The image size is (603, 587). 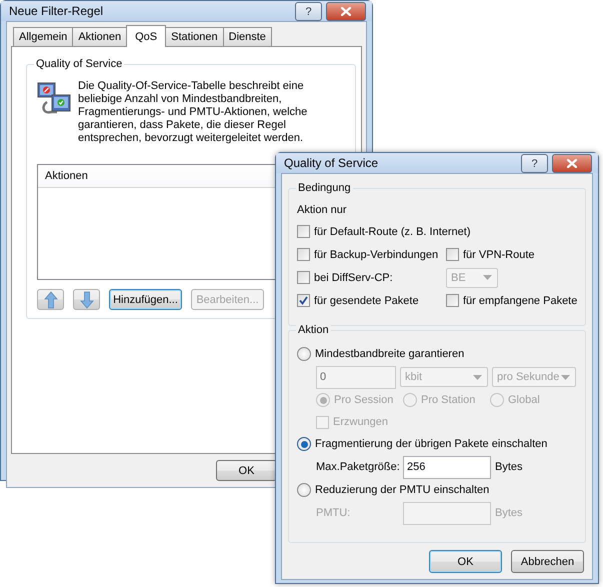 I want to click on tab: QoS, so click(x=146, y=36).